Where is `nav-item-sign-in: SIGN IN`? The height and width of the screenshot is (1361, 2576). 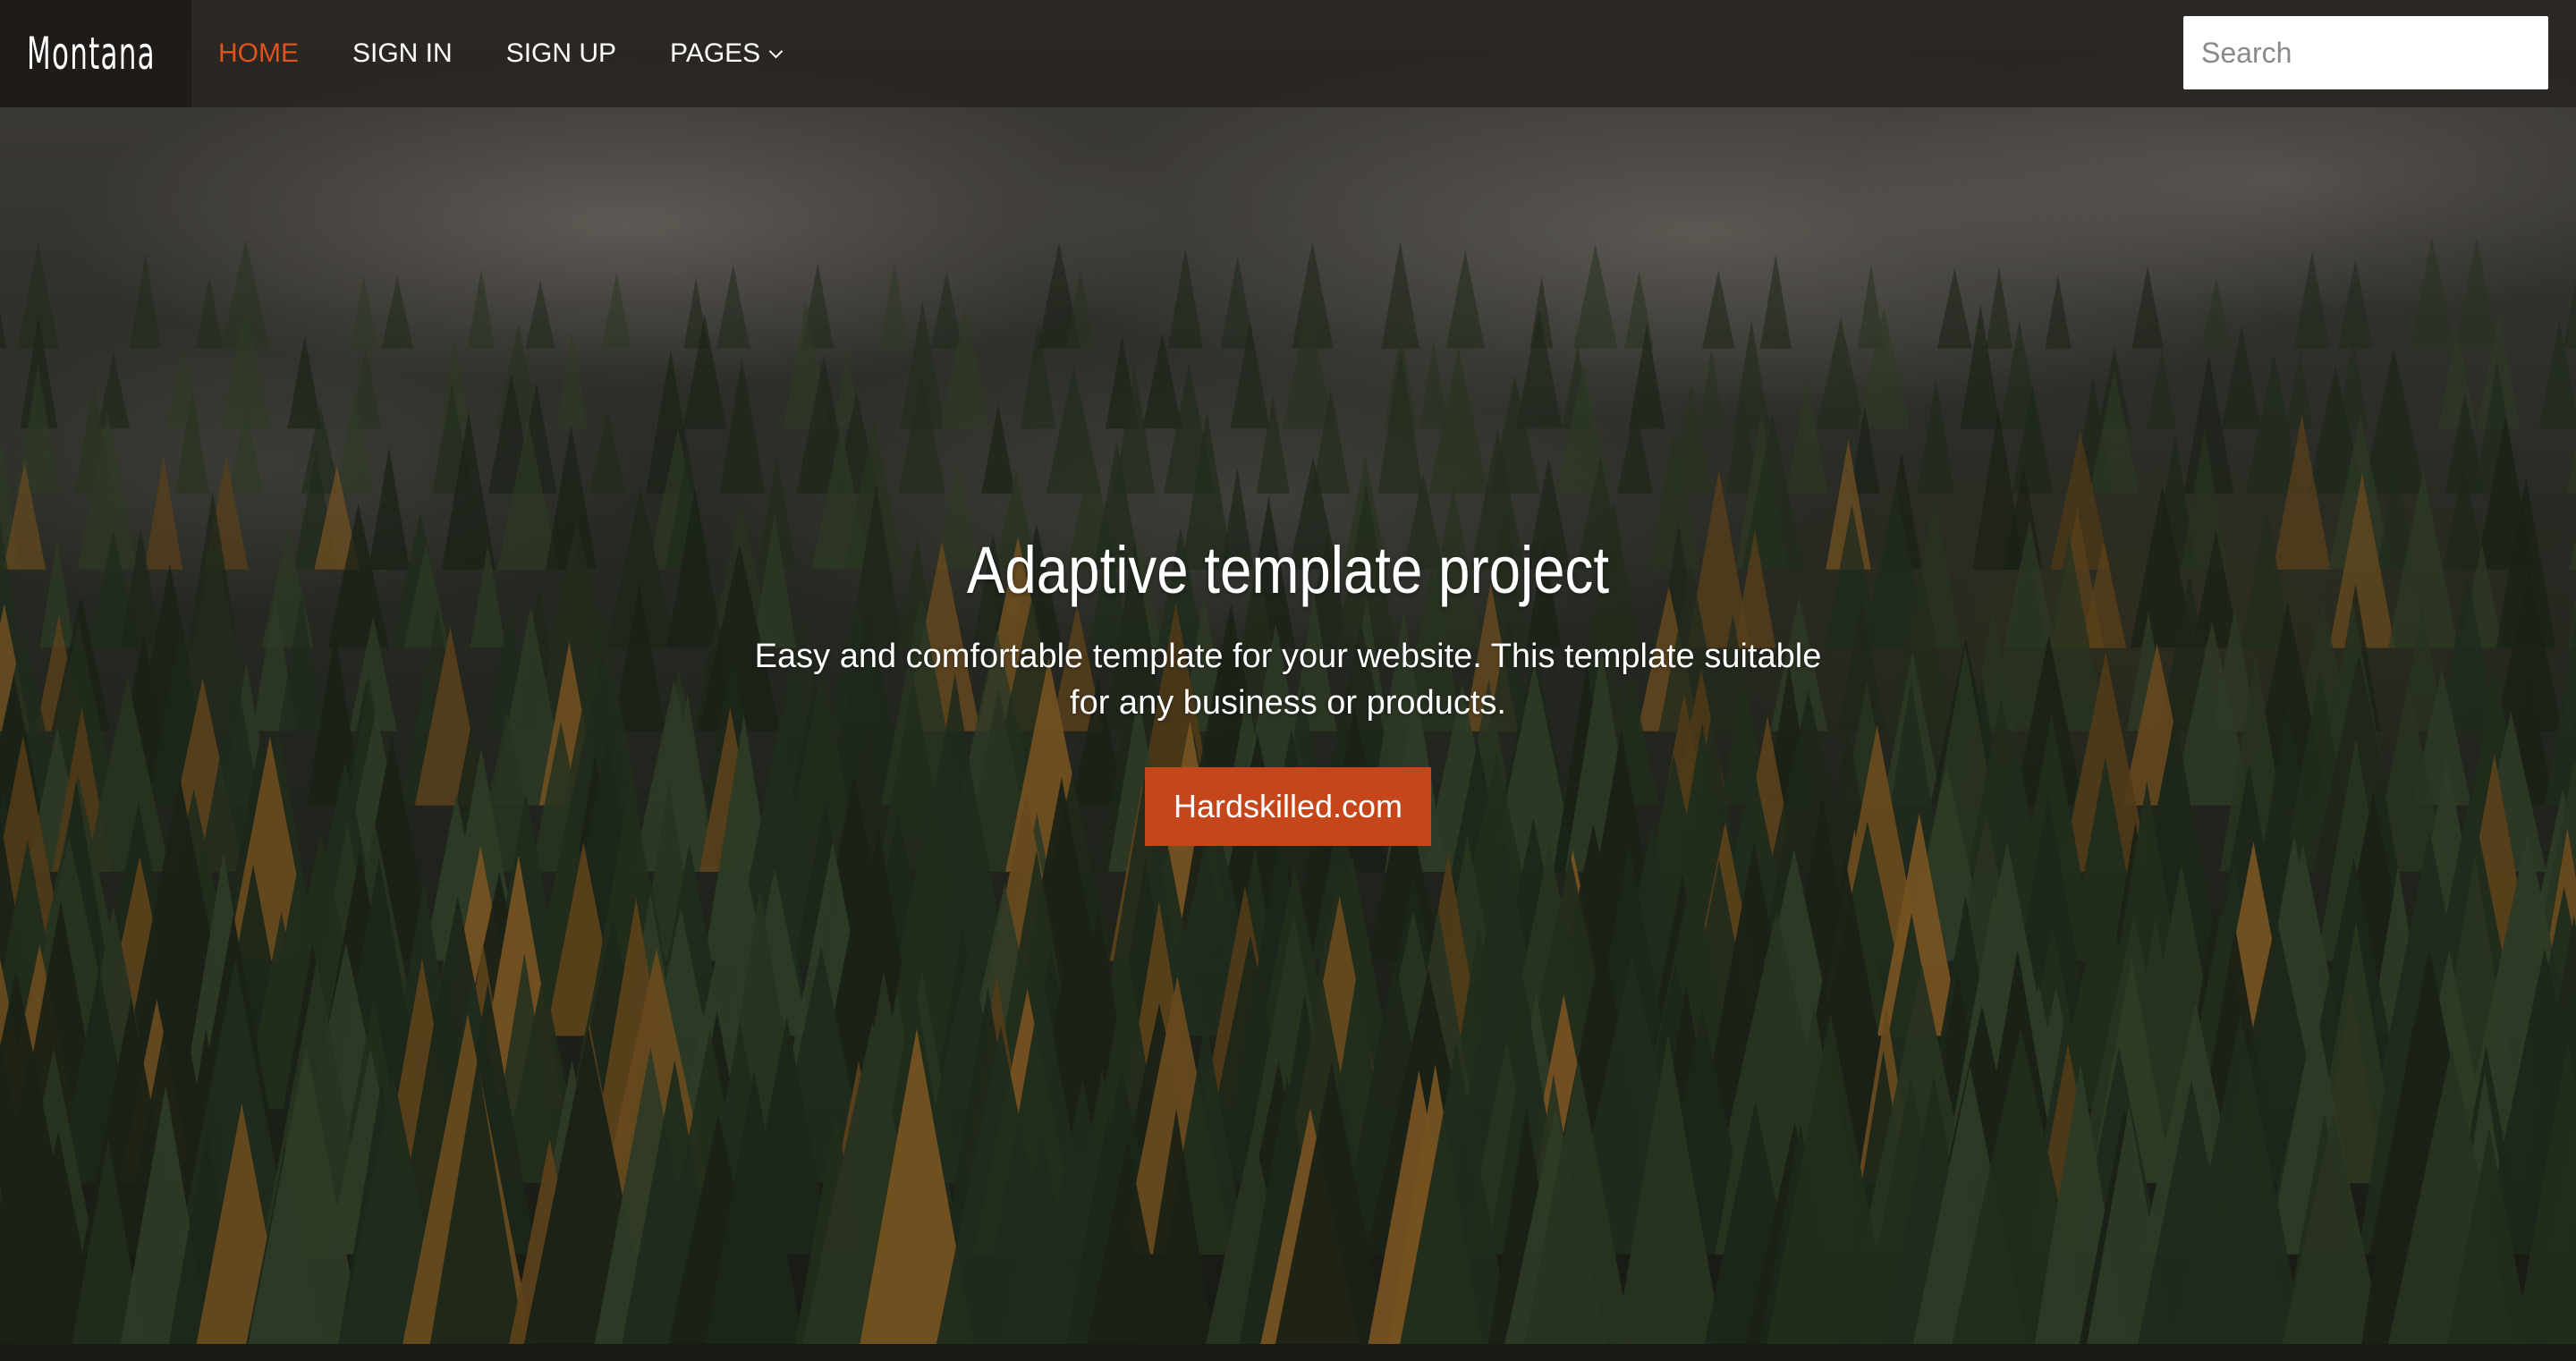 nav-item-sign-in: SIGN IN is located at coordinates (402, 53).